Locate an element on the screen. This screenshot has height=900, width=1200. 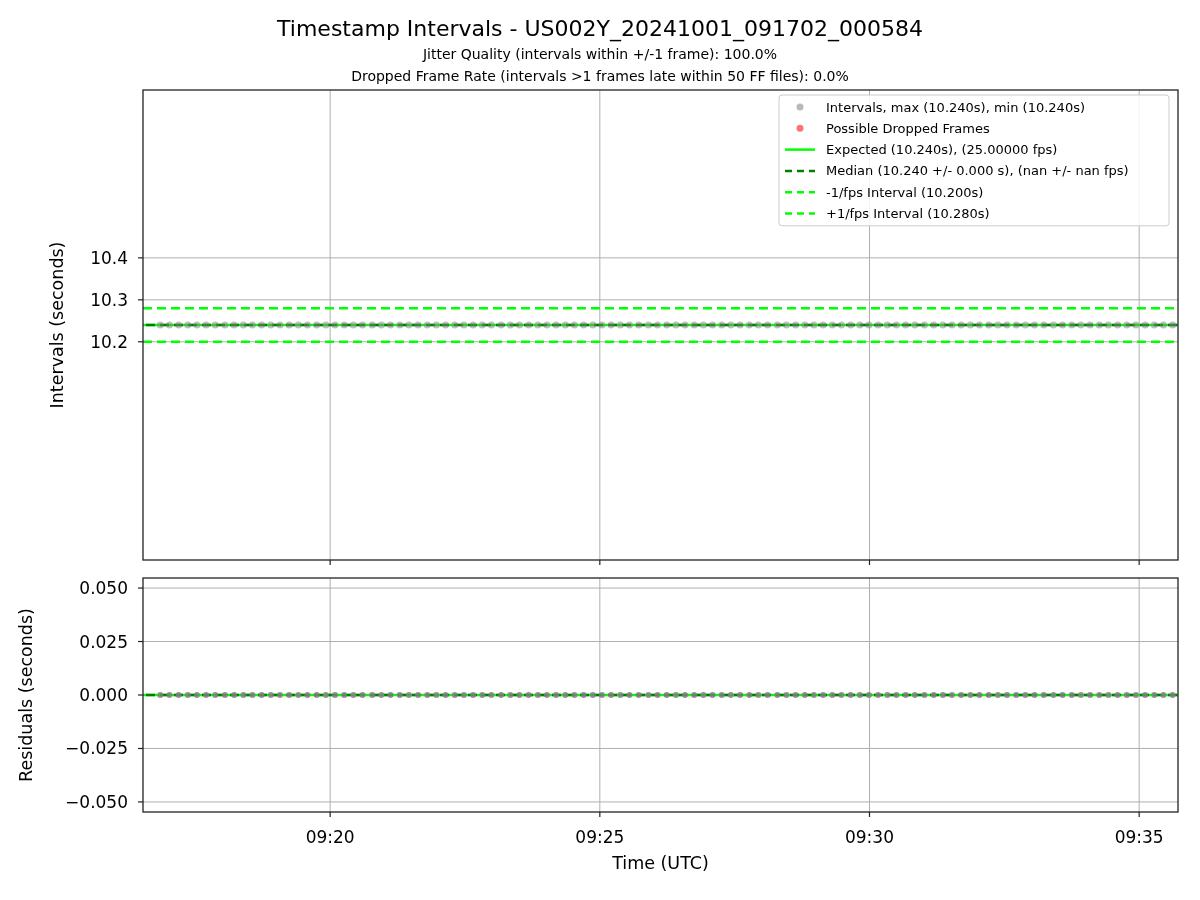
axis-title: Time (UTC) is located at coordinates (660, 863).